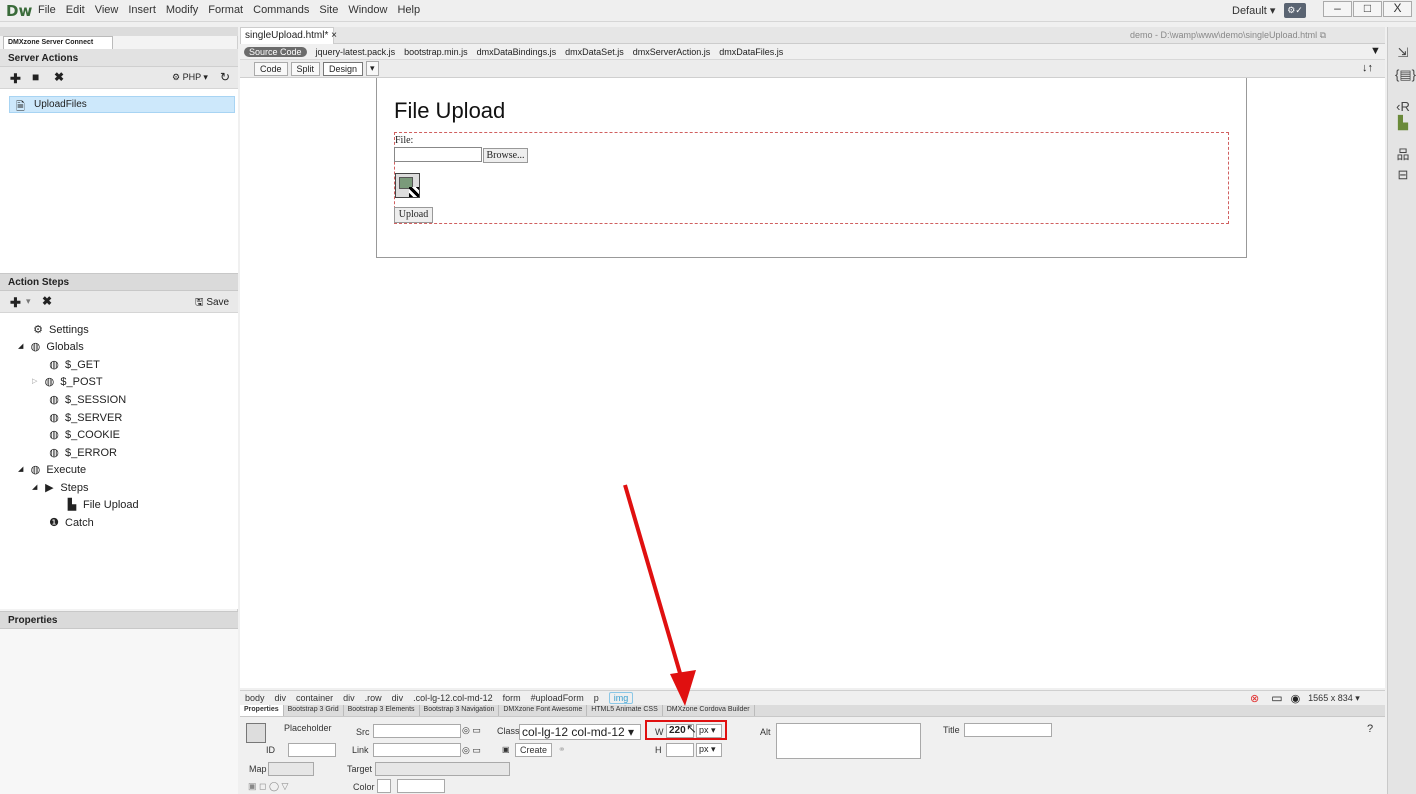 This screenshot has height=794, width=1416. What do you see at coordinates (212, 303) in the screenshot?
I see `save-button: 🖫 Save` at bounding box center [212, 303].